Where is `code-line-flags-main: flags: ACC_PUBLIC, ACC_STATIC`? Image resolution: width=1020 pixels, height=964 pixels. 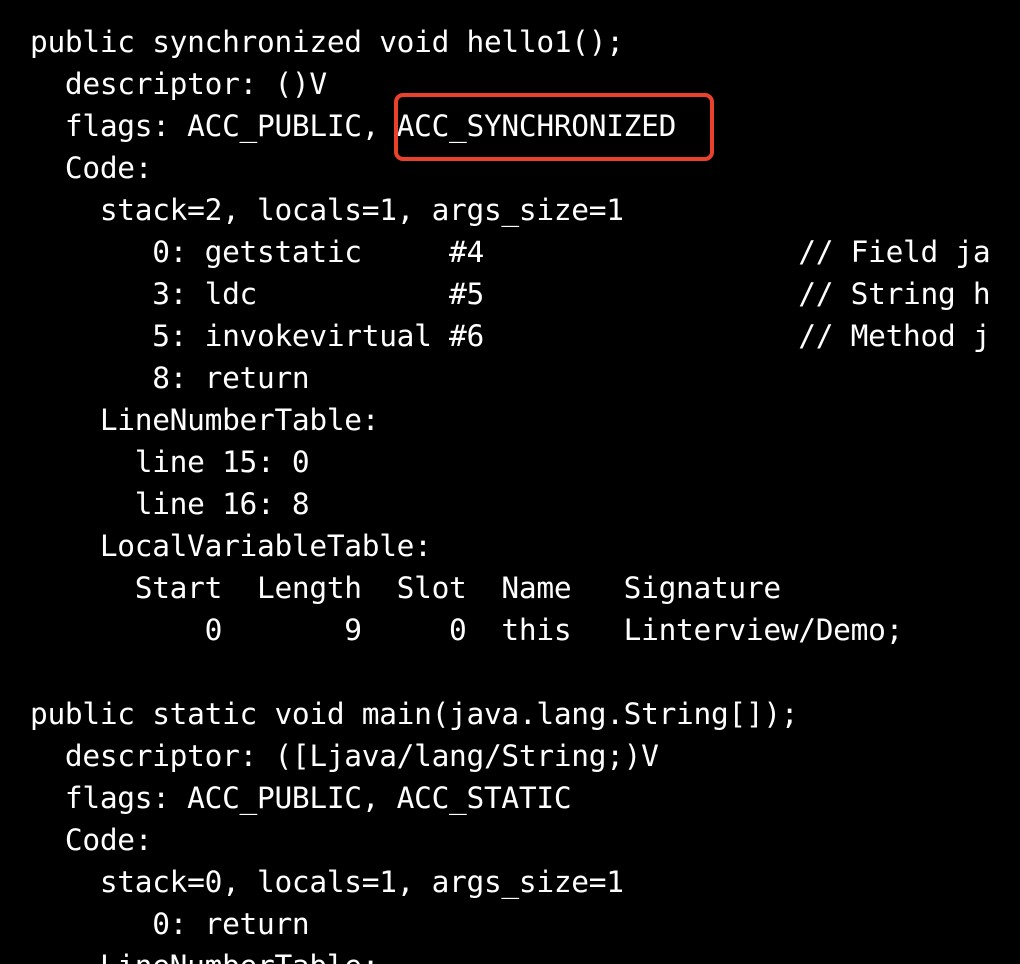
code-line-flags-main: flags: ACC_PUBLIC, ACC_STATIC is located at coordinates (301, 798).